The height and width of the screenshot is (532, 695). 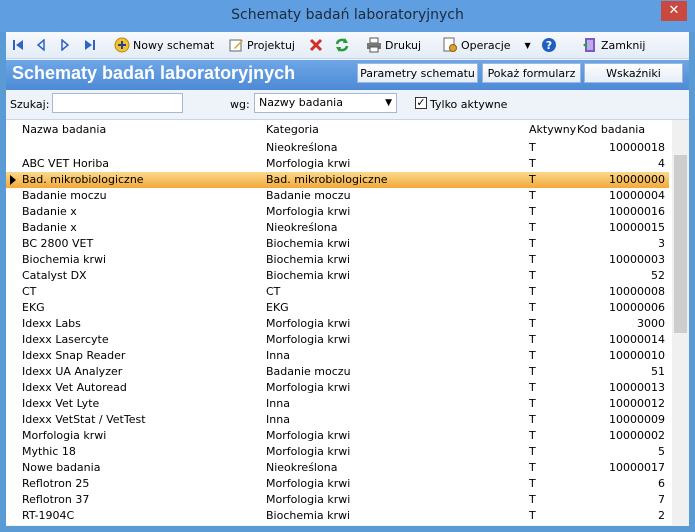 What do you see at coordinates (450, 44) in the screenshot?
I see `operations-icon` at bounding box center [450, 44].